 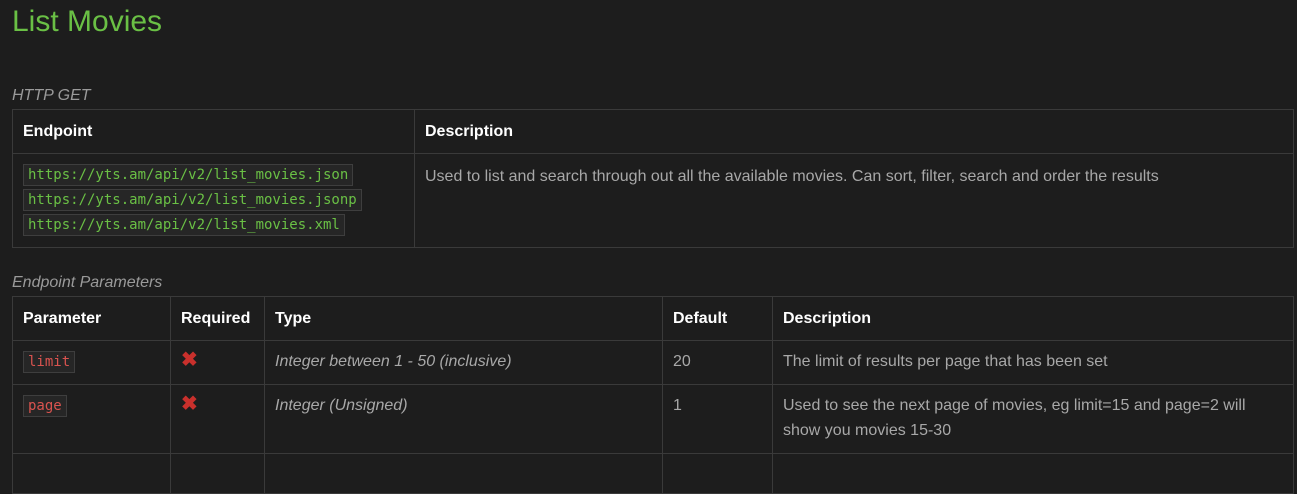 I want to click on param-row-partial, so click(x=653, y=473).